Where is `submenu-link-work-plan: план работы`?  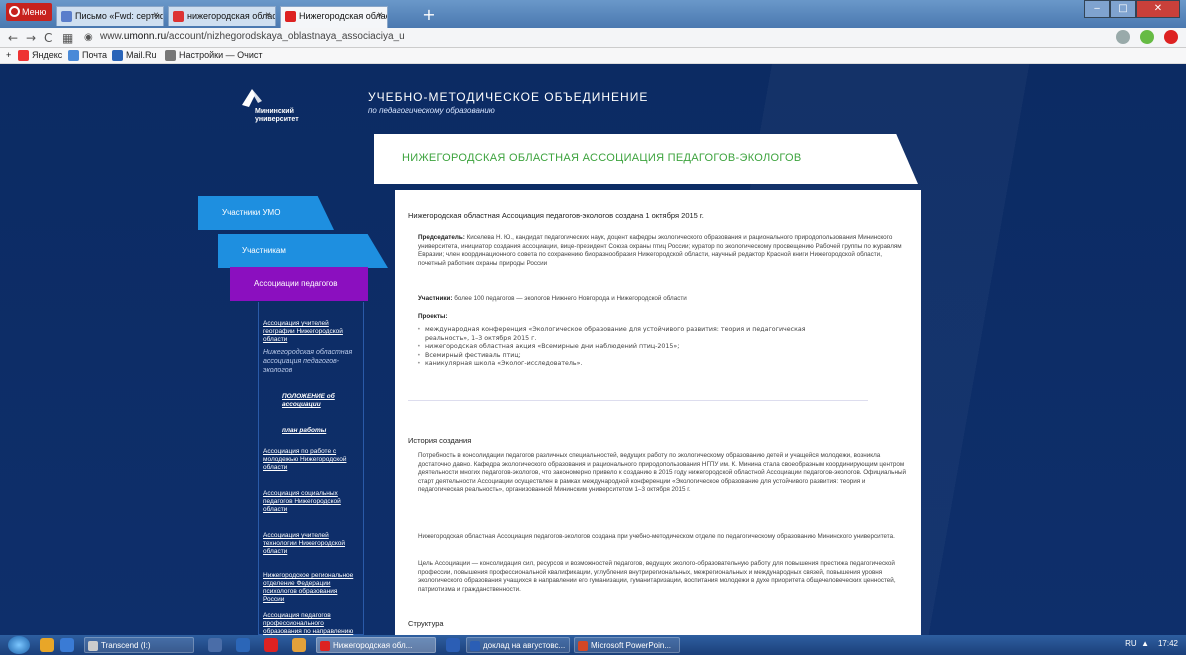 submenu-link-work-plan: план работы is located at coordinates (317, 431).